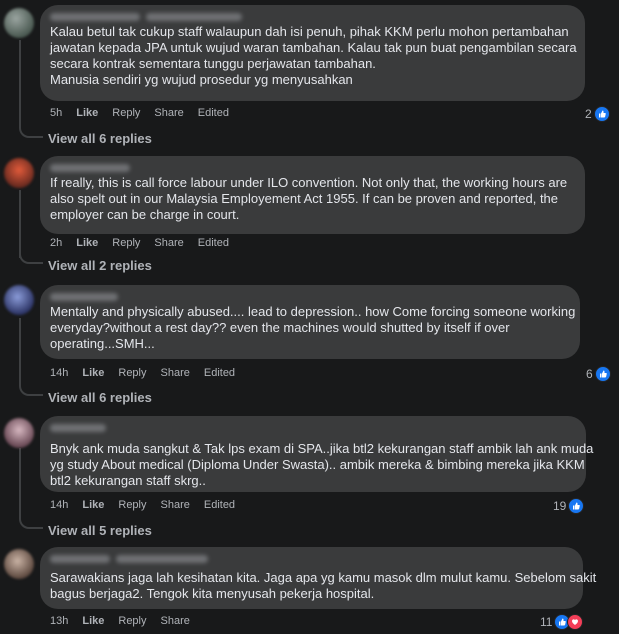  What do you see at coordinates (589, 374) in the screenshot?
I see `reaction-count: 6` at bounding box center [589, 374].